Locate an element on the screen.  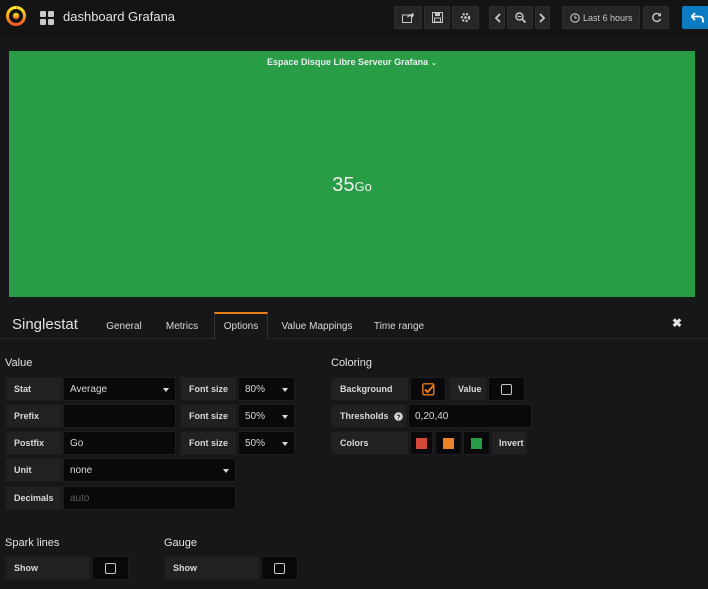
time-back-button is located at coordinates (497, 17).